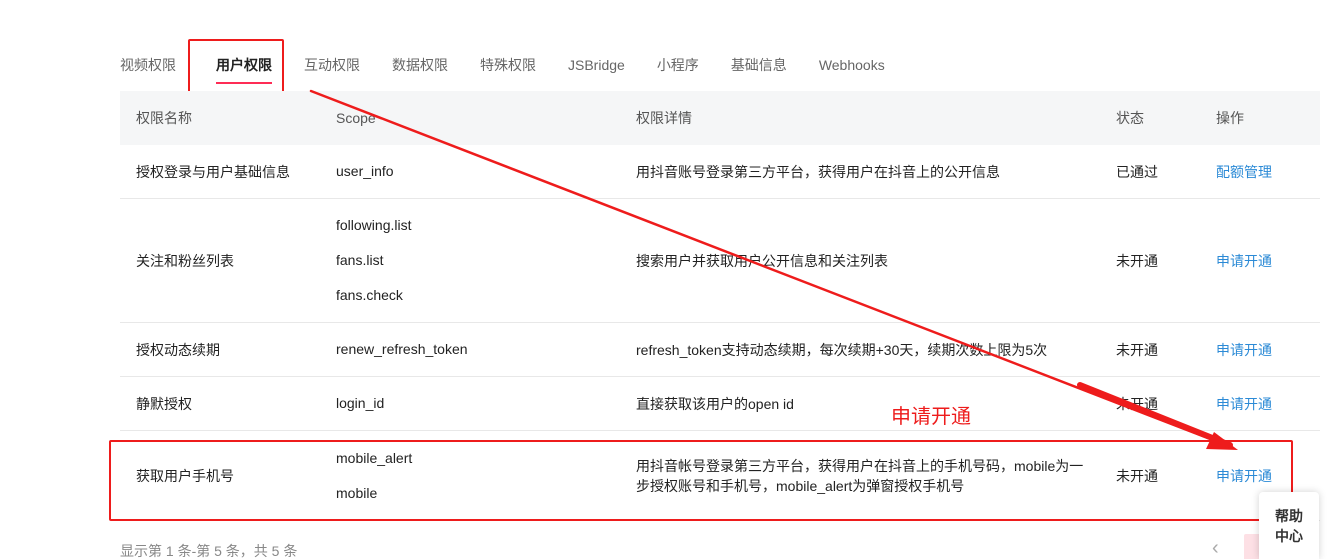 This screenshot has width=1332, height=559. I want to click on scope-item: following.list, so click(374, 225).